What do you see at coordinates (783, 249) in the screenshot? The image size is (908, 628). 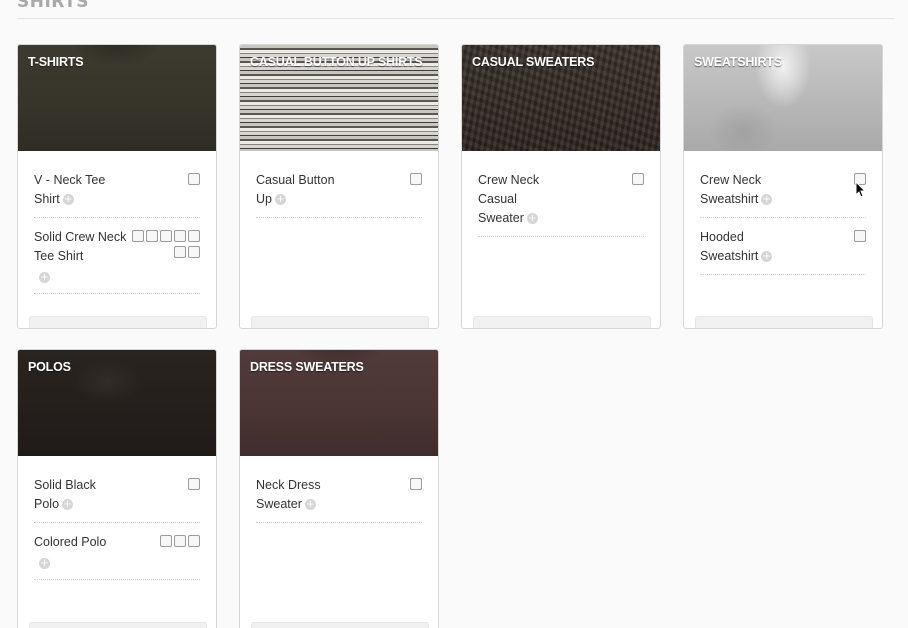 I see `list-item: Hooded Sweatshirt +` at bounding box center [783, 249].